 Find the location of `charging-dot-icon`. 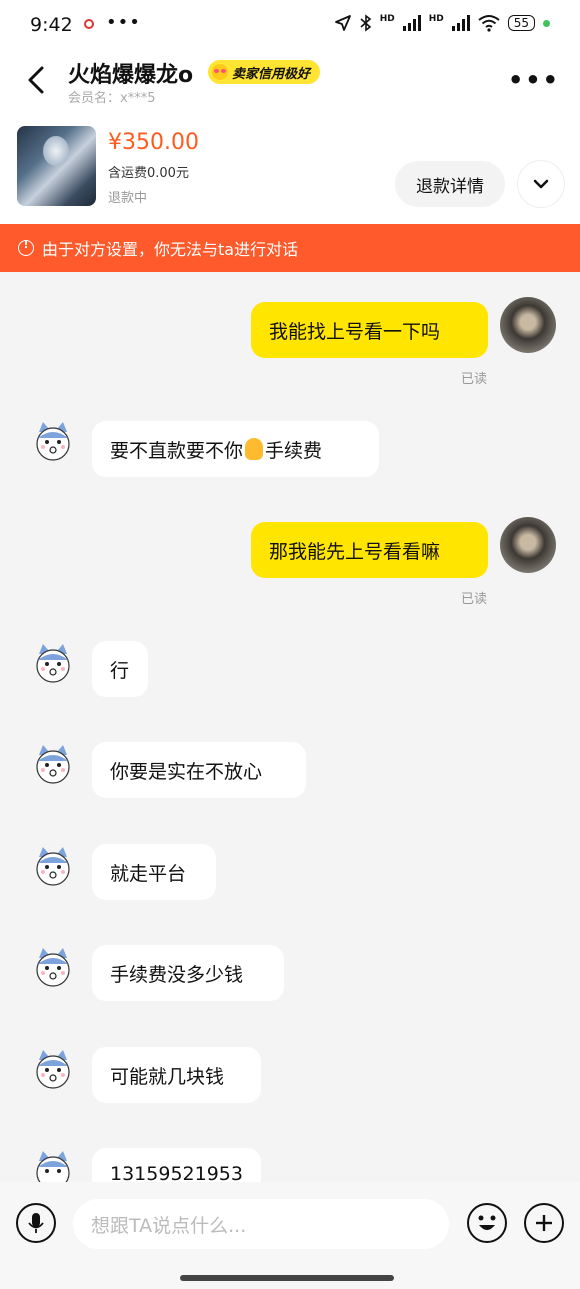

charging-dot-icon is located at coordinates (546, 23).